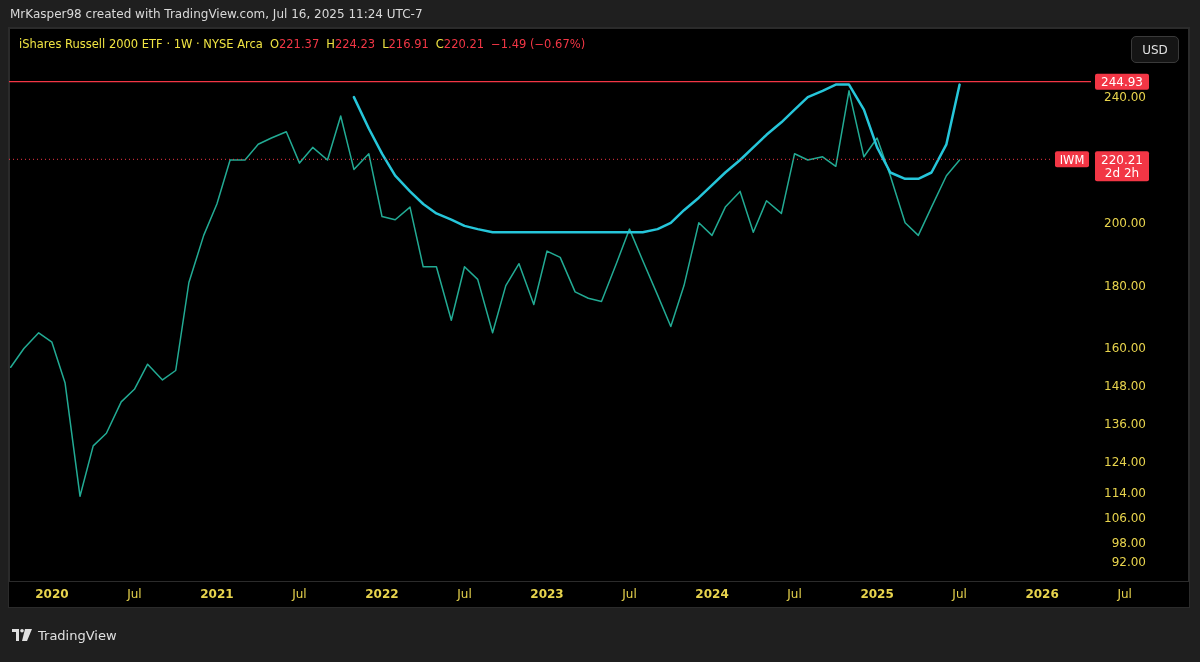 This screenshot has width=1200, height=662. What do you see at coordinates (22, 635) in the screenshot?
I see `logo-icon` at bounding box center [22, 635].